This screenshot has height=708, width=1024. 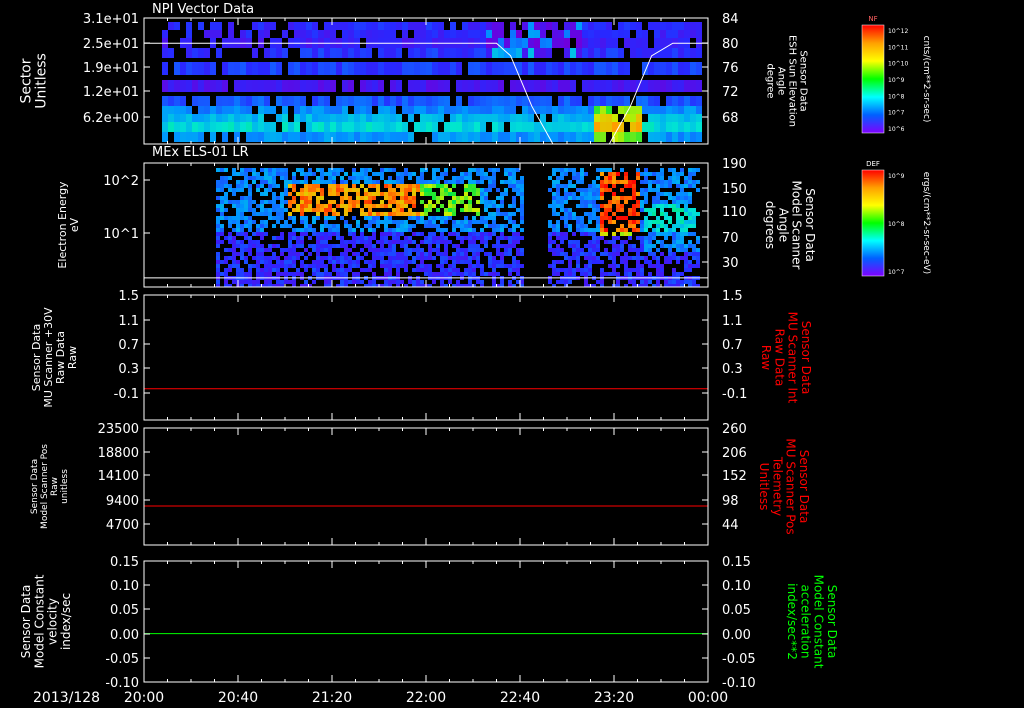 What do you see at coordinates (926, 79) in the screenshot?
I see `colorbar-unit-label: cnts/(cm**2-sr-sec)` at bounding box center [926, 79].